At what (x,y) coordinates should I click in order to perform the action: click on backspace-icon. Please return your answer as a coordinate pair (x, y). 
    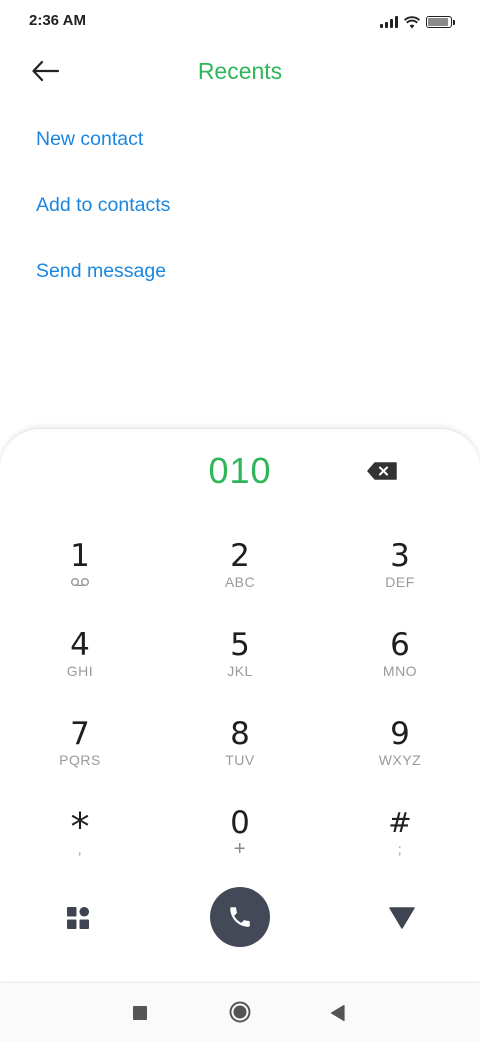
    Looking at the image, I should click on (382, 471).